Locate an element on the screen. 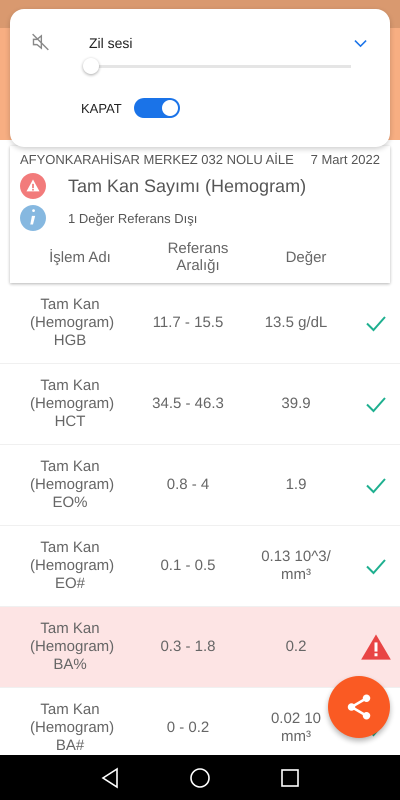  test-name: Tam Kan (Hemogram) HCT is located at coordinates (72, 404).